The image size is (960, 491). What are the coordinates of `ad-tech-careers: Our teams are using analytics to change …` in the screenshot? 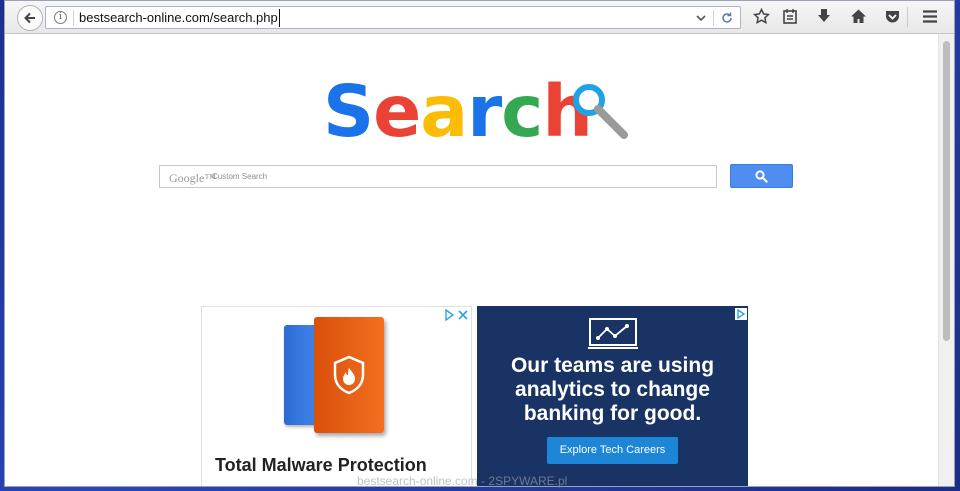 It's located at (612, 396).